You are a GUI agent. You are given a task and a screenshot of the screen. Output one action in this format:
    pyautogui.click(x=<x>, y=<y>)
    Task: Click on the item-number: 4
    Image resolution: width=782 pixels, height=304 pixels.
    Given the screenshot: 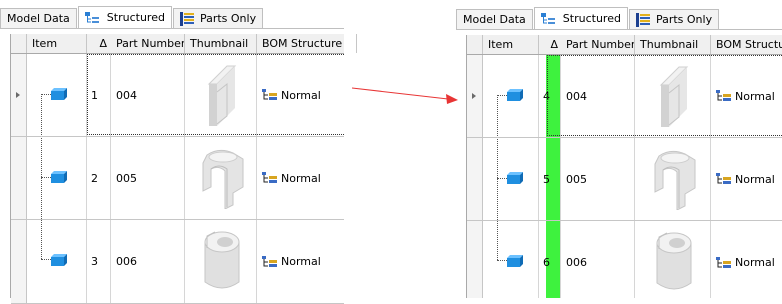 What is the action you would take?
    pyautogui.click(x=546, y=96)
    